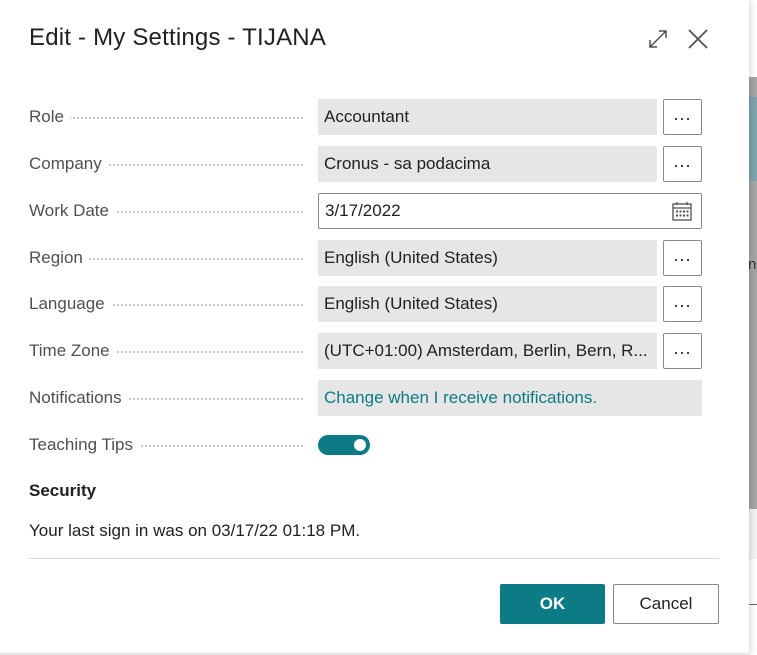 Image resolution: width=757 pixels, height=655 pixels. What do you see at coordinates (487, 117) in the screenshot?
I see `role-field: Accountant` at bounding box center [487, 117].